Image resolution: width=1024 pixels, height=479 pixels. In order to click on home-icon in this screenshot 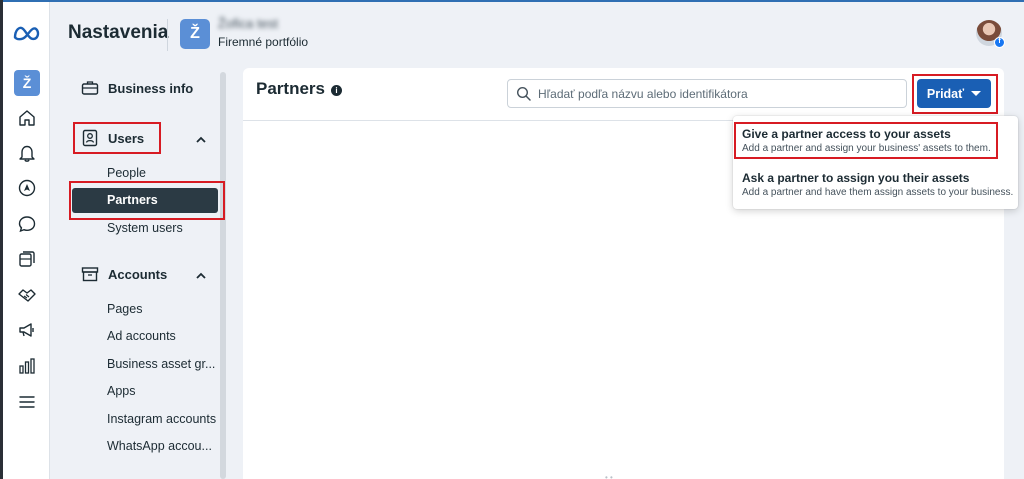, I will do `click(27, 118)`.